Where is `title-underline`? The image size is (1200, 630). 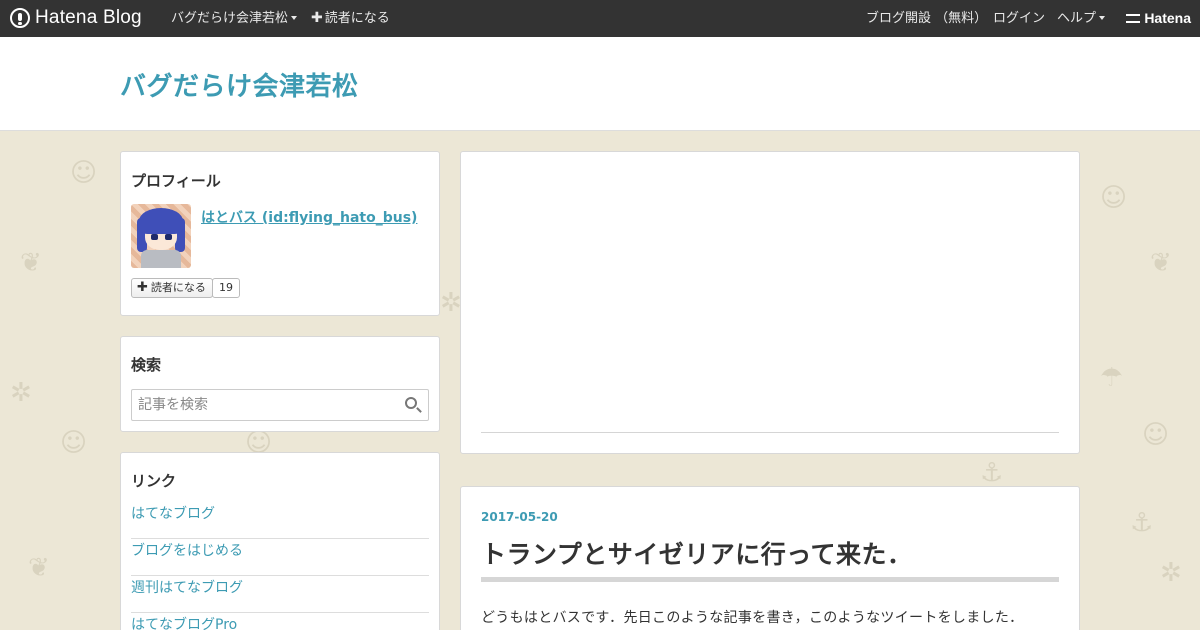
title-underline is located at coordinates (770, 579).